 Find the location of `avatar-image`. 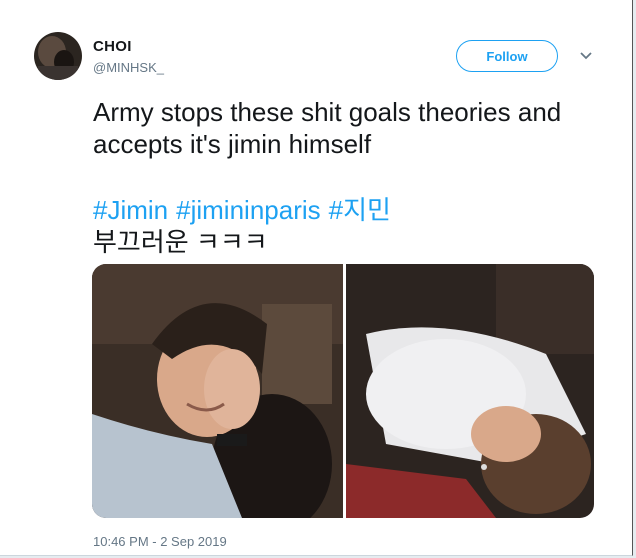

avatar-image is located at coordinates (58, 56).